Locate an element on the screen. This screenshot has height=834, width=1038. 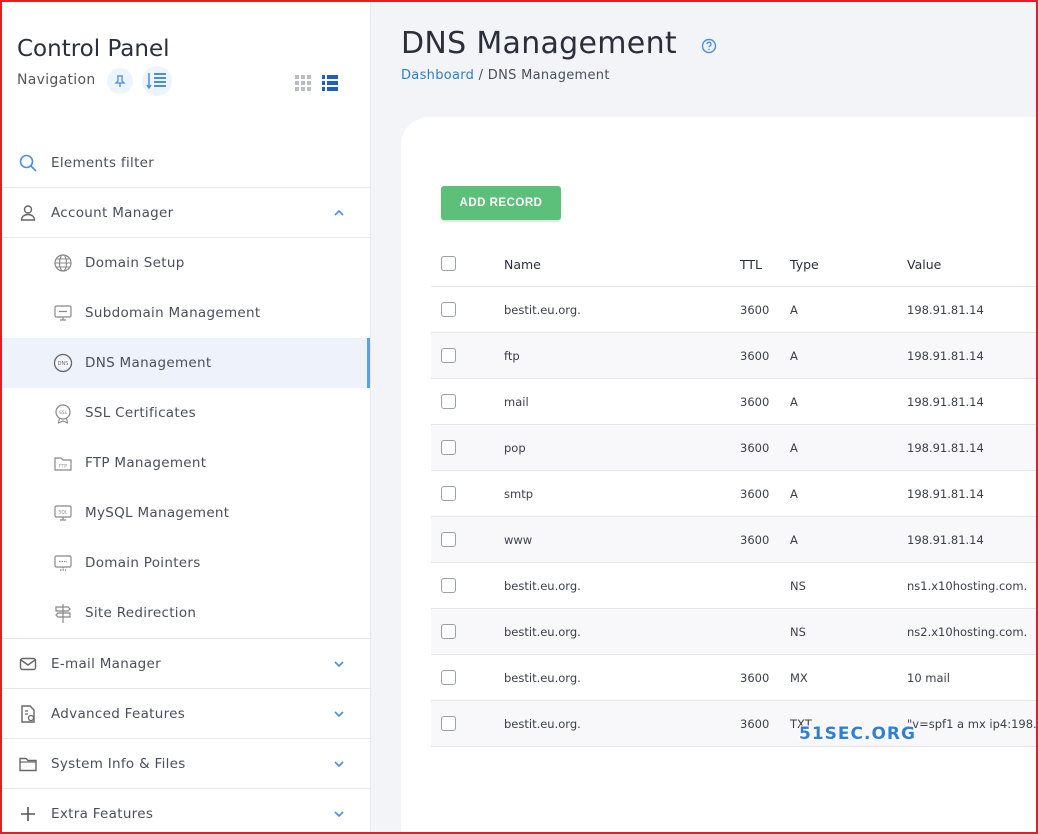
mysql-management-label: MySQL Management is located at coordinates (157, 513).